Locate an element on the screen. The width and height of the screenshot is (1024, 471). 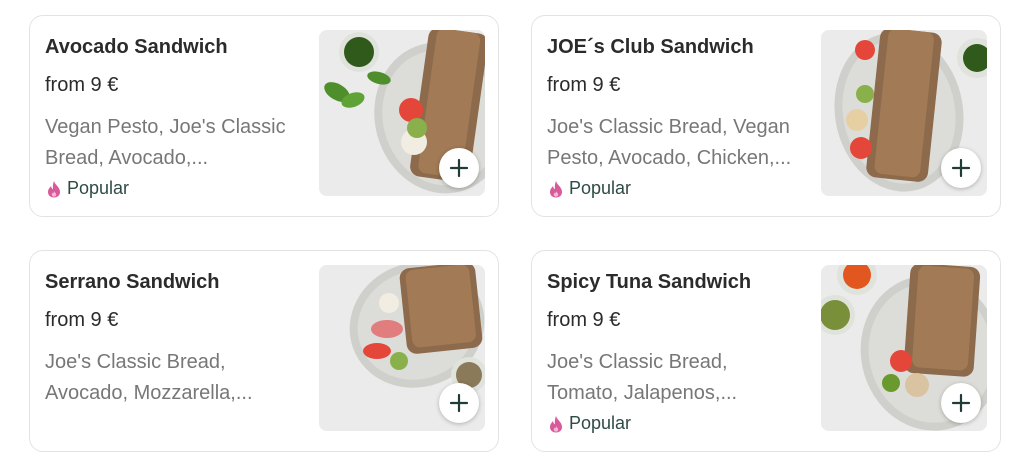
product-name: Serrano Sandwich is located at coordinates (132, 282).